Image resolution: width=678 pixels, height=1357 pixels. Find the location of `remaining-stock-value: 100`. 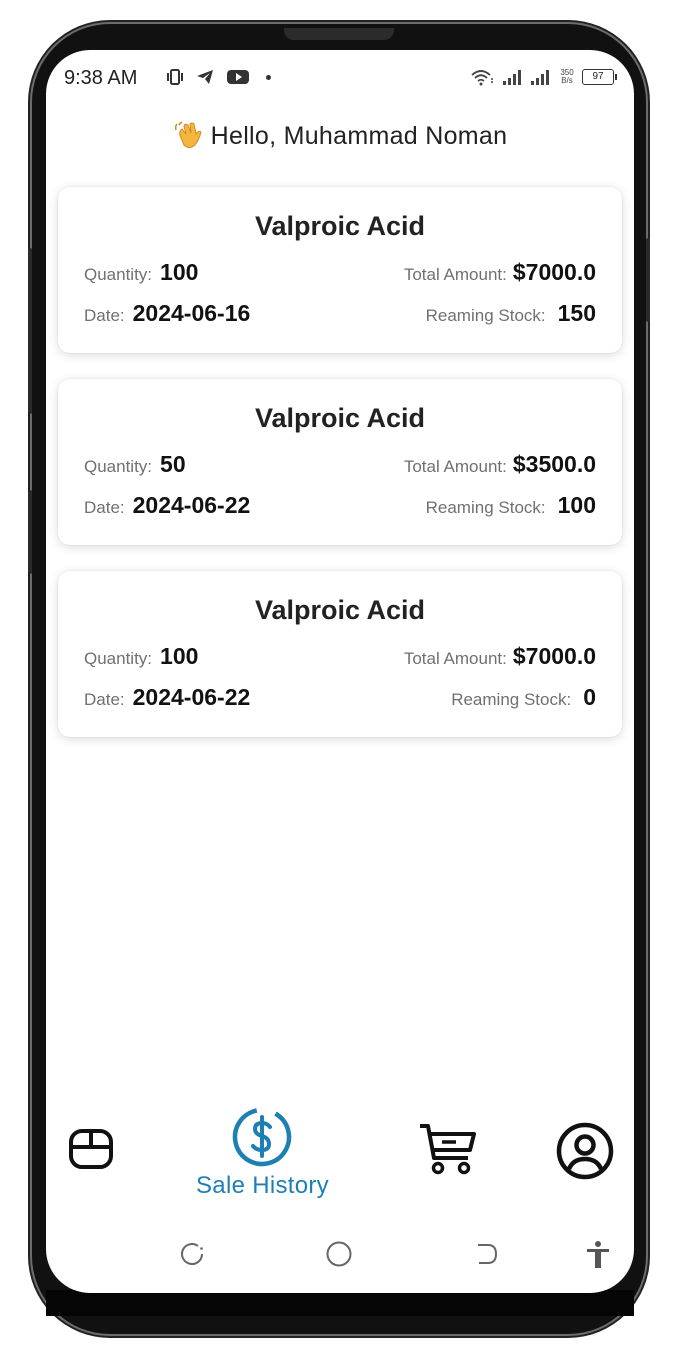

remaining-stock-value: 100 is located at coordinates (576, 505).